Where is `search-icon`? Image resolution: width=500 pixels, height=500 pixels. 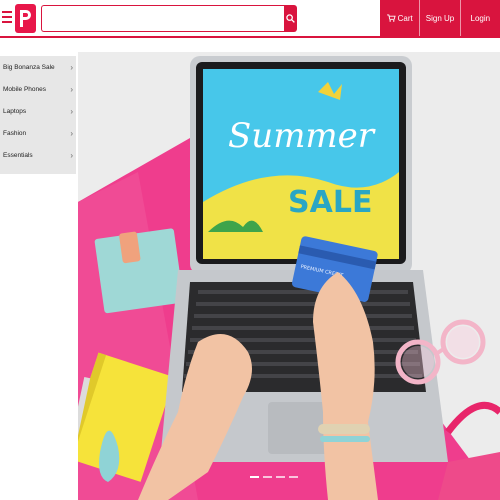 search-icon is located at coordinates (290, 18).